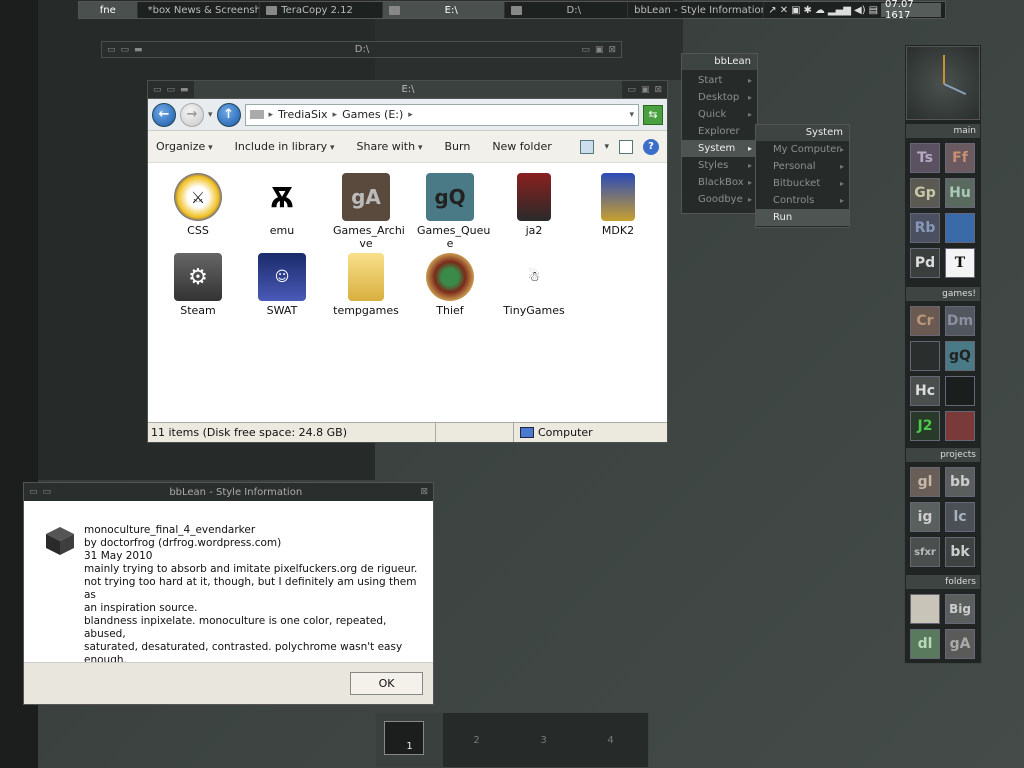 The width and height of the screenshot is (1024, 768). What do you see at coordinates (772, 10) in the screenshot?
I see `tray-arrow-icon: ↗` at bounding box center [772, 10].